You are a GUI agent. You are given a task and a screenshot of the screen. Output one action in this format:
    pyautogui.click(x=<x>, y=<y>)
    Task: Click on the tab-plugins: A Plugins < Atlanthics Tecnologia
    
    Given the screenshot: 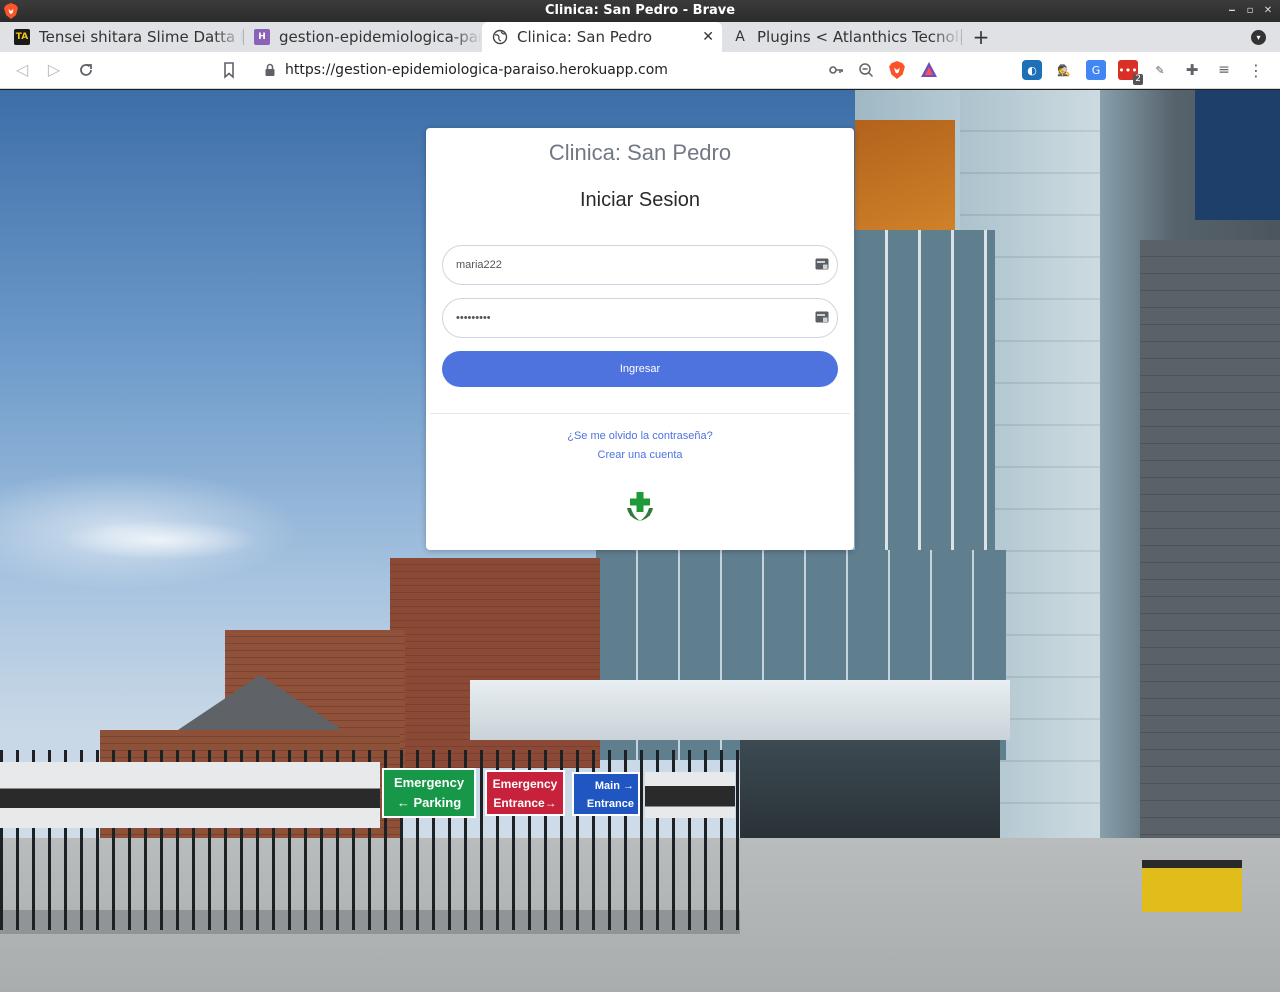 What is the action you would take?
    pyautogui.click(x=842, y=37)
    